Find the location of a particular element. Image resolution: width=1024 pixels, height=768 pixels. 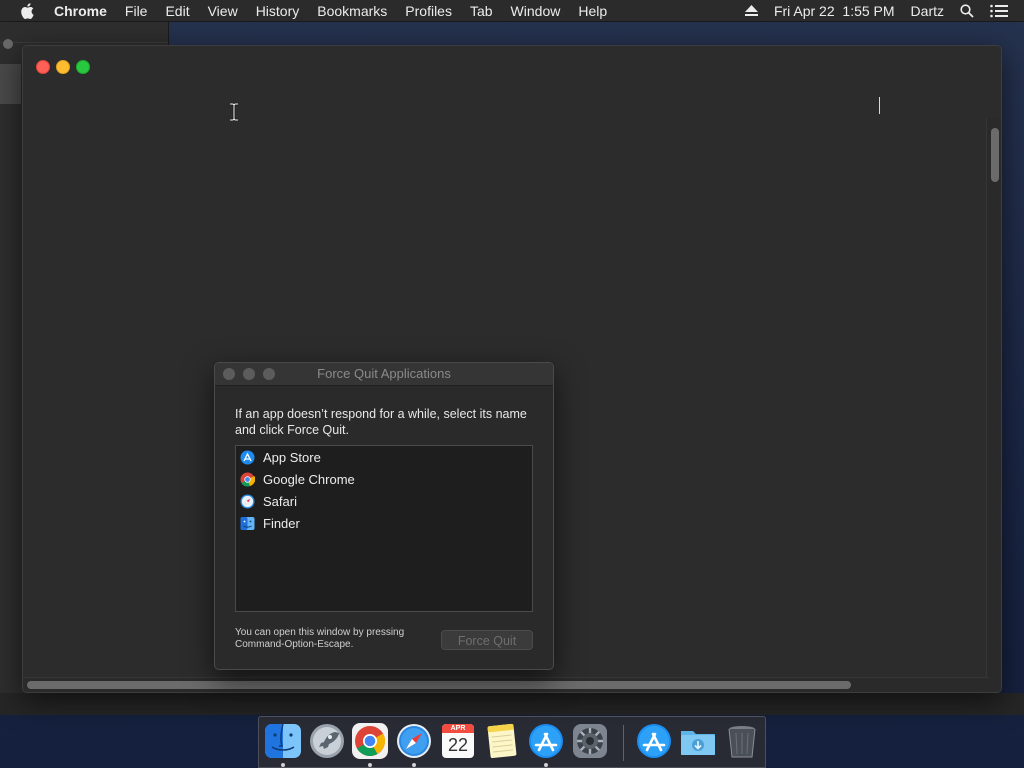

downloads-folder-icon is located at coordinates (698, 741).